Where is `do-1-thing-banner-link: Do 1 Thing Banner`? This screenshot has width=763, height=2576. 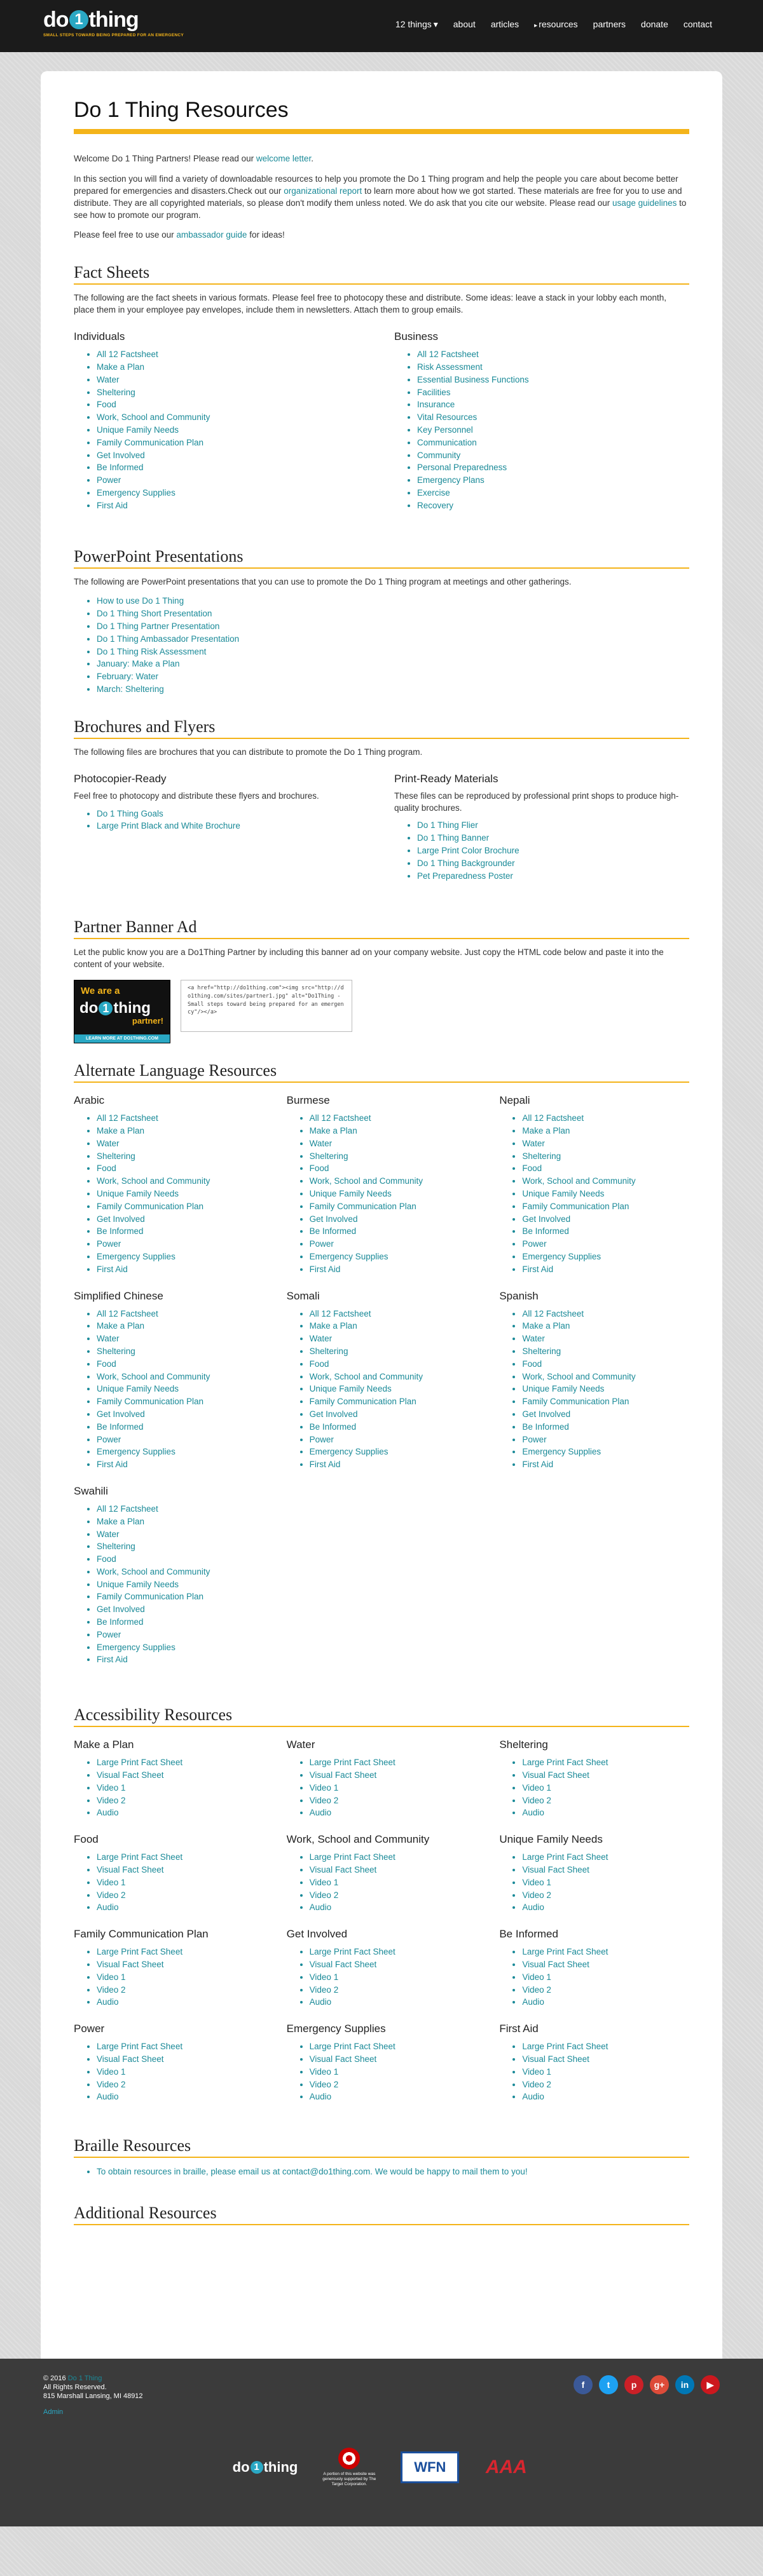 do-1-thing-banner-link: Do 1 Thing Banner is located at coordinates (453, 838).